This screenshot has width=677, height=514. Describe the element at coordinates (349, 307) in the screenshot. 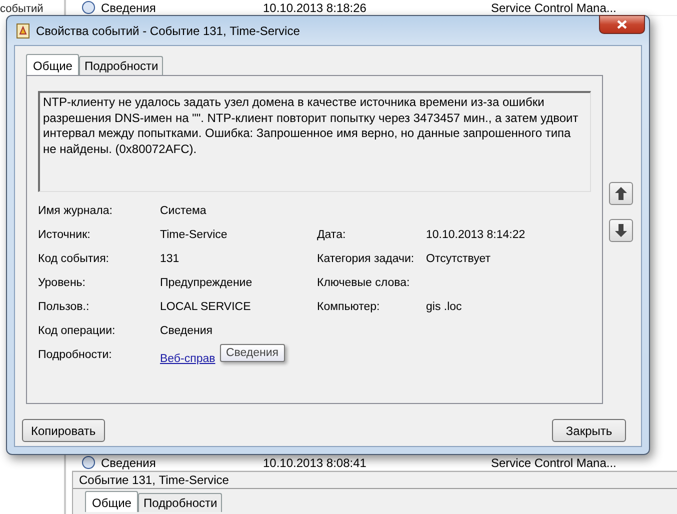

I see `field-label: Компьютер:` at that location.